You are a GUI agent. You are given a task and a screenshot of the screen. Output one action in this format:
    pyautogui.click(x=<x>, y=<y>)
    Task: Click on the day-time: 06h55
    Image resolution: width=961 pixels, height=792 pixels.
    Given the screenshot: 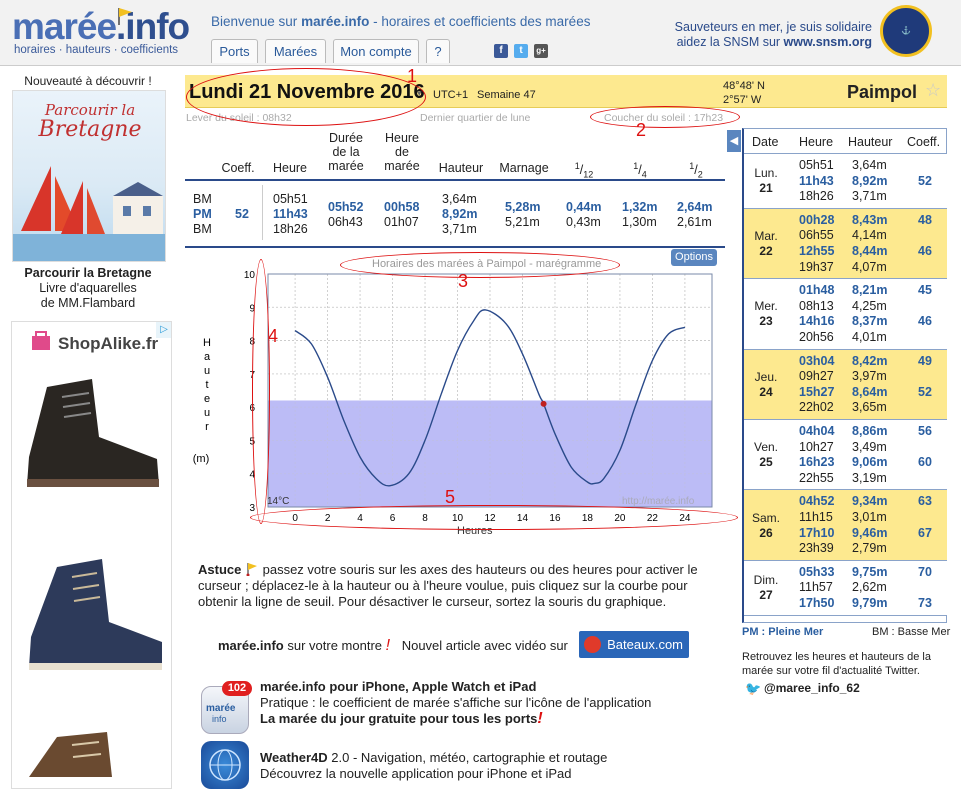 What is the action you would take?
    pyautogui.click(x=816, y=235)
    